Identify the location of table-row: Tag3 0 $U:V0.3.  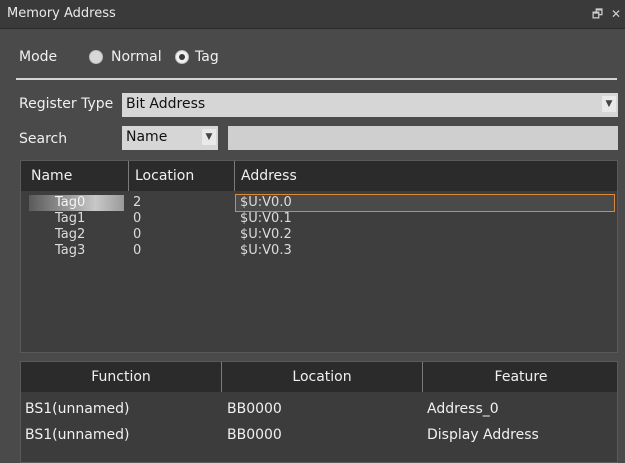
(319, 251).